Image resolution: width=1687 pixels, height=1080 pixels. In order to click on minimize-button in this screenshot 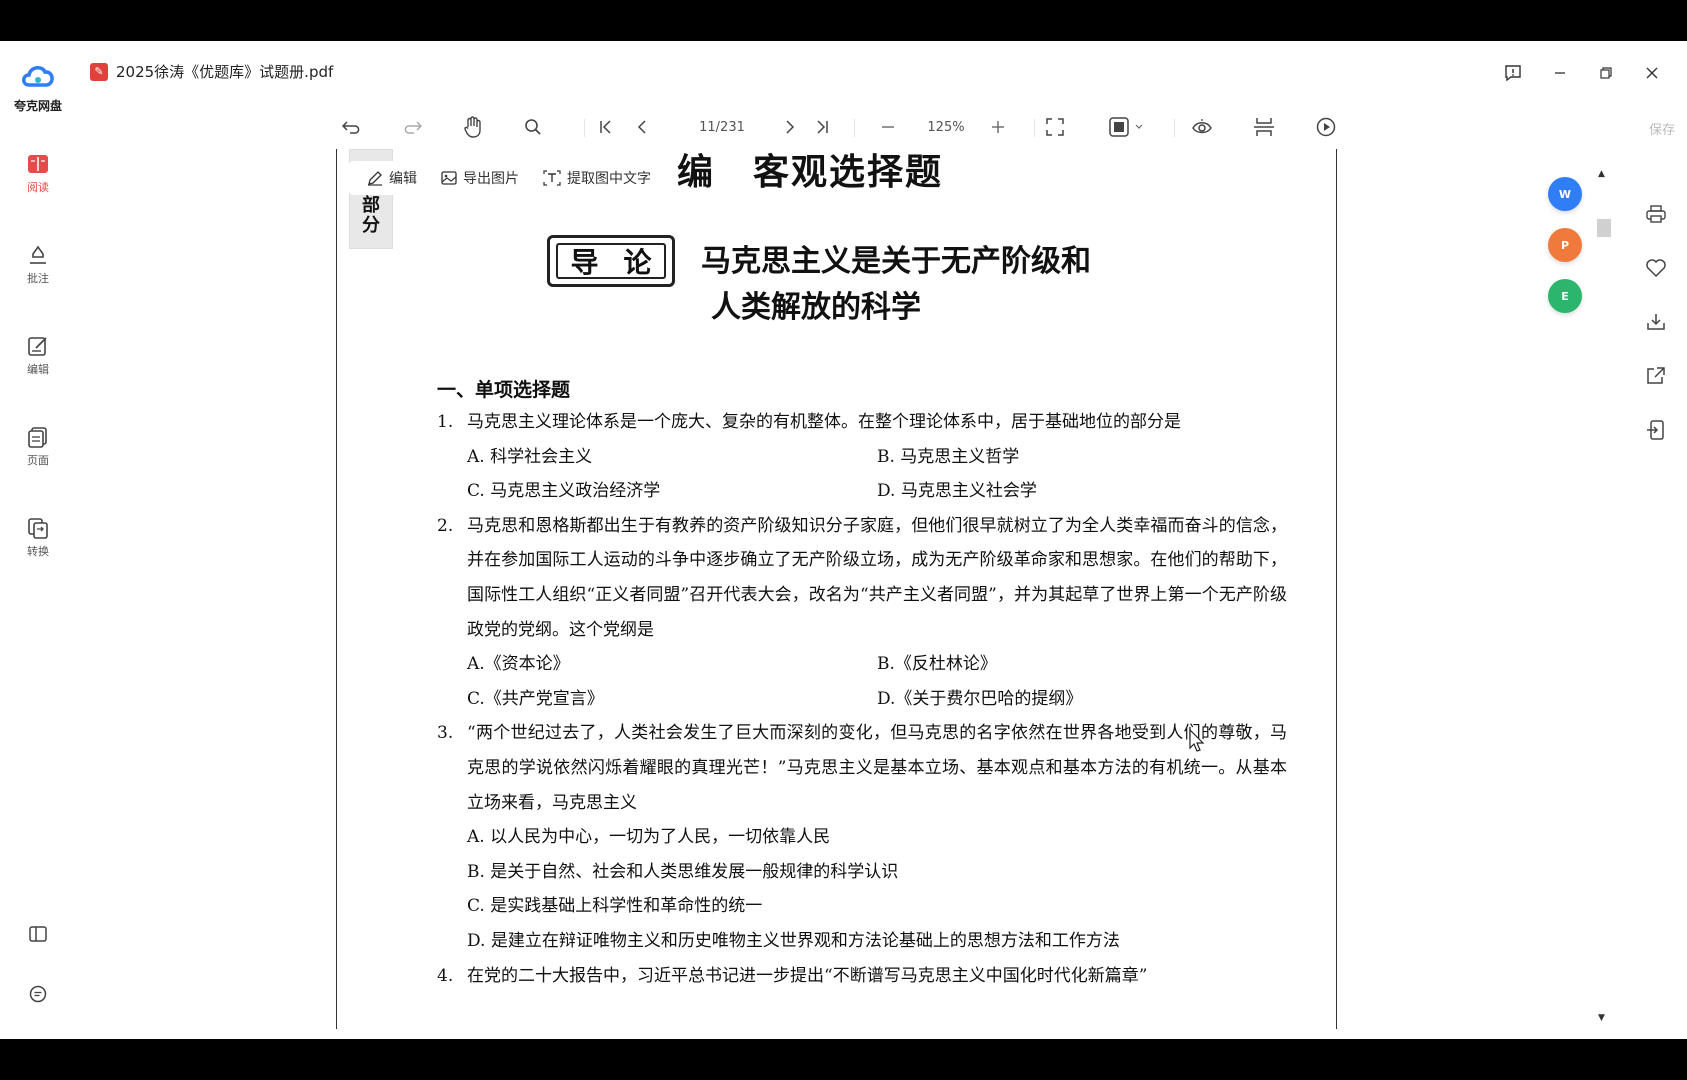, I will do `click(1560, 73)`.